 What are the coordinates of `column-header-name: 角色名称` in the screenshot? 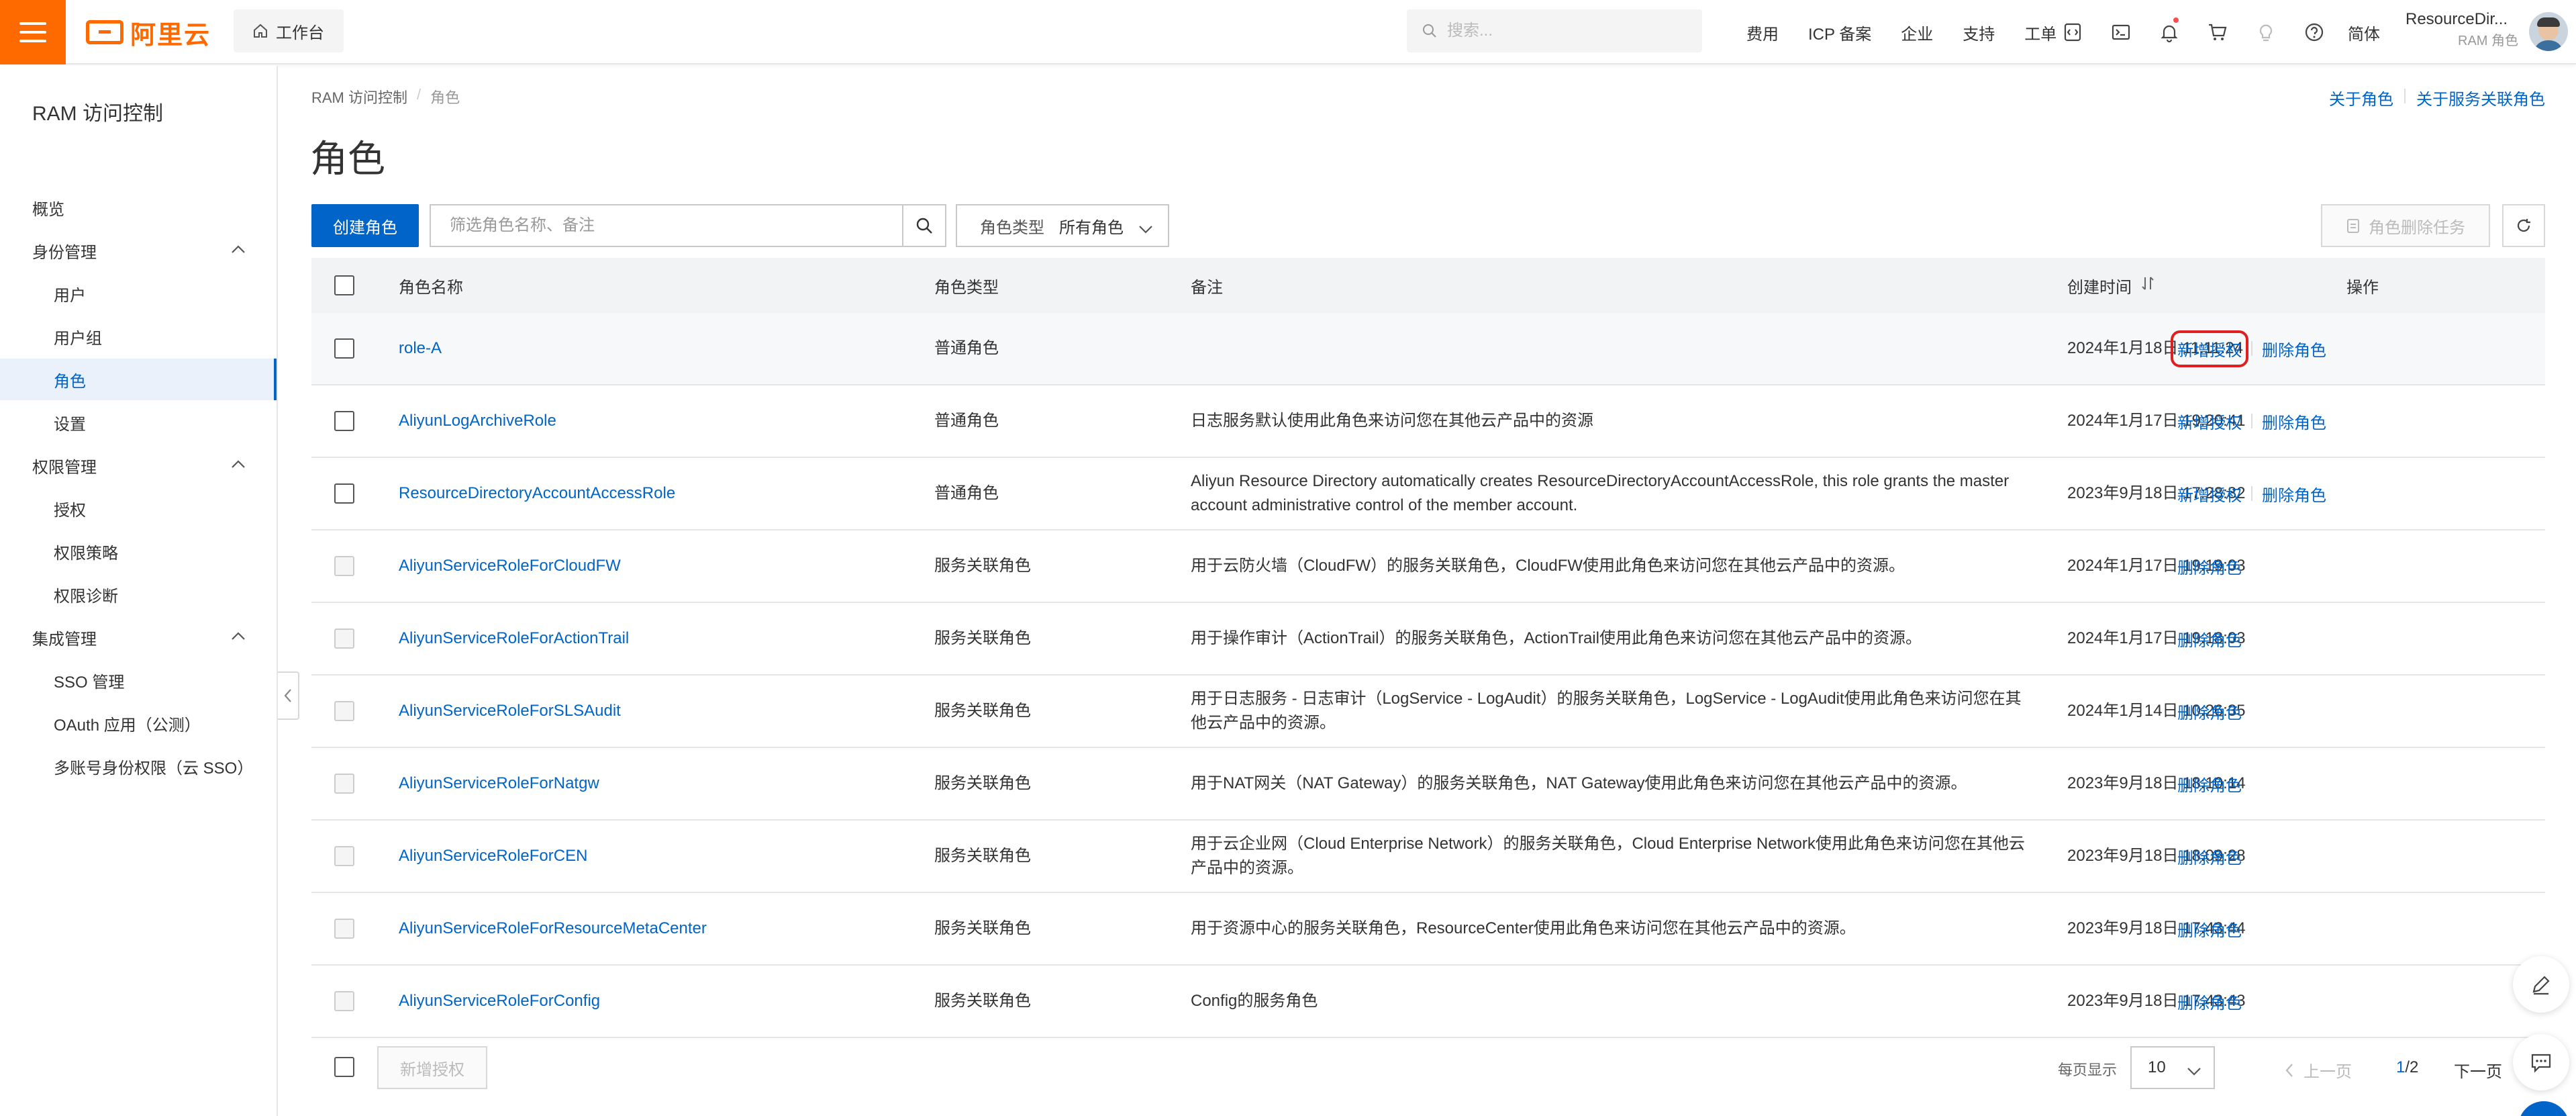 It's located at (431, 287).